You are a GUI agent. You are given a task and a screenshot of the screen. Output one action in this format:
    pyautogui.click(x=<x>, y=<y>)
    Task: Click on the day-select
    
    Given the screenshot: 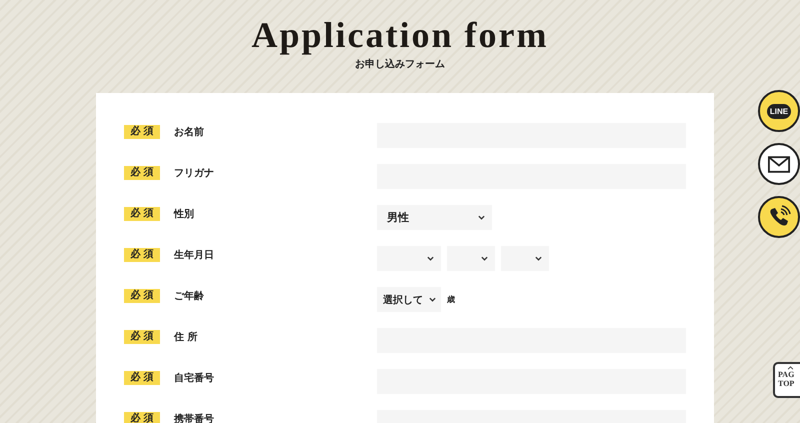 What is the action you would take?
    pyautogui.click(x=525, y=258)
    